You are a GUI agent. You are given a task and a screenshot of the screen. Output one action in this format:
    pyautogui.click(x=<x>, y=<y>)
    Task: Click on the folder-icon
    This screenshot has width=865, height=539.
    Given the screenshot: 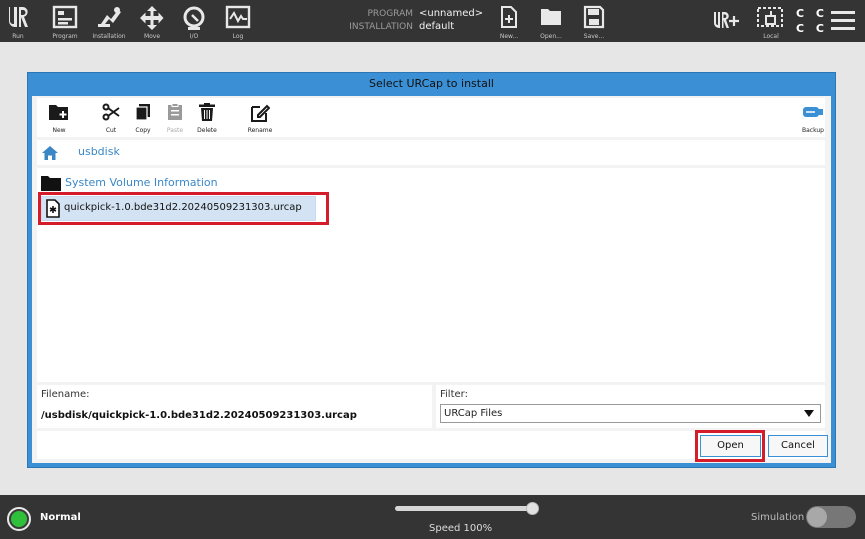 What is the action you would take?
    pyautogui.click(x=51, y=183)
    